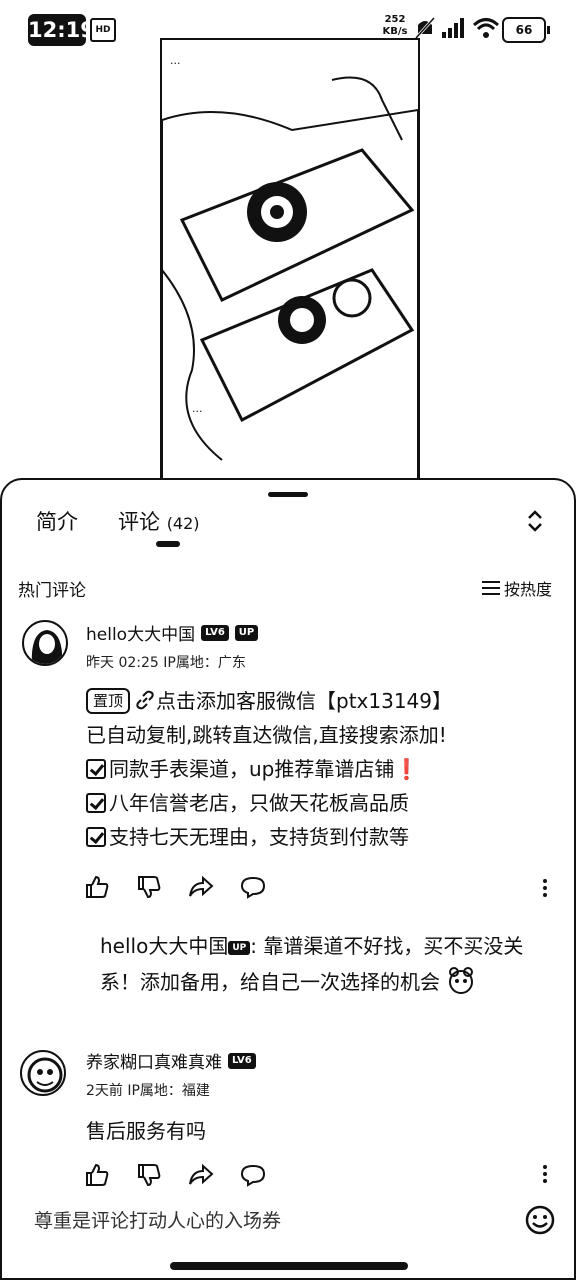 The height and width of the screenshot is (1280, 576). I want to click on comment-username: hello大大中国 LV6 UP, so click(172, 632).